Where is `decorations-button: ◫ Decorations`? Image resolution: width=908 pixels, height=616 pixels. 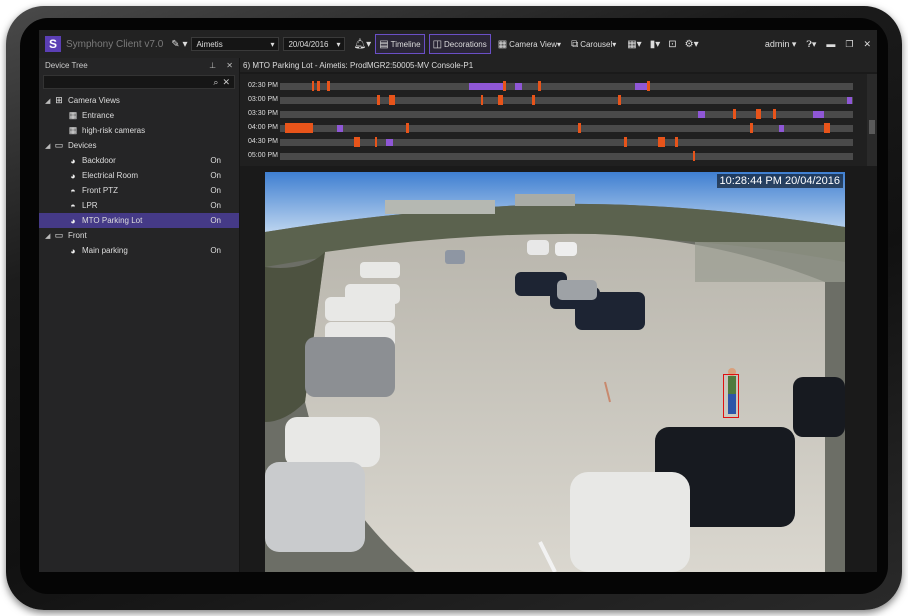 decorations-button: ◫ Decorations is located at coordinates (459, 44).